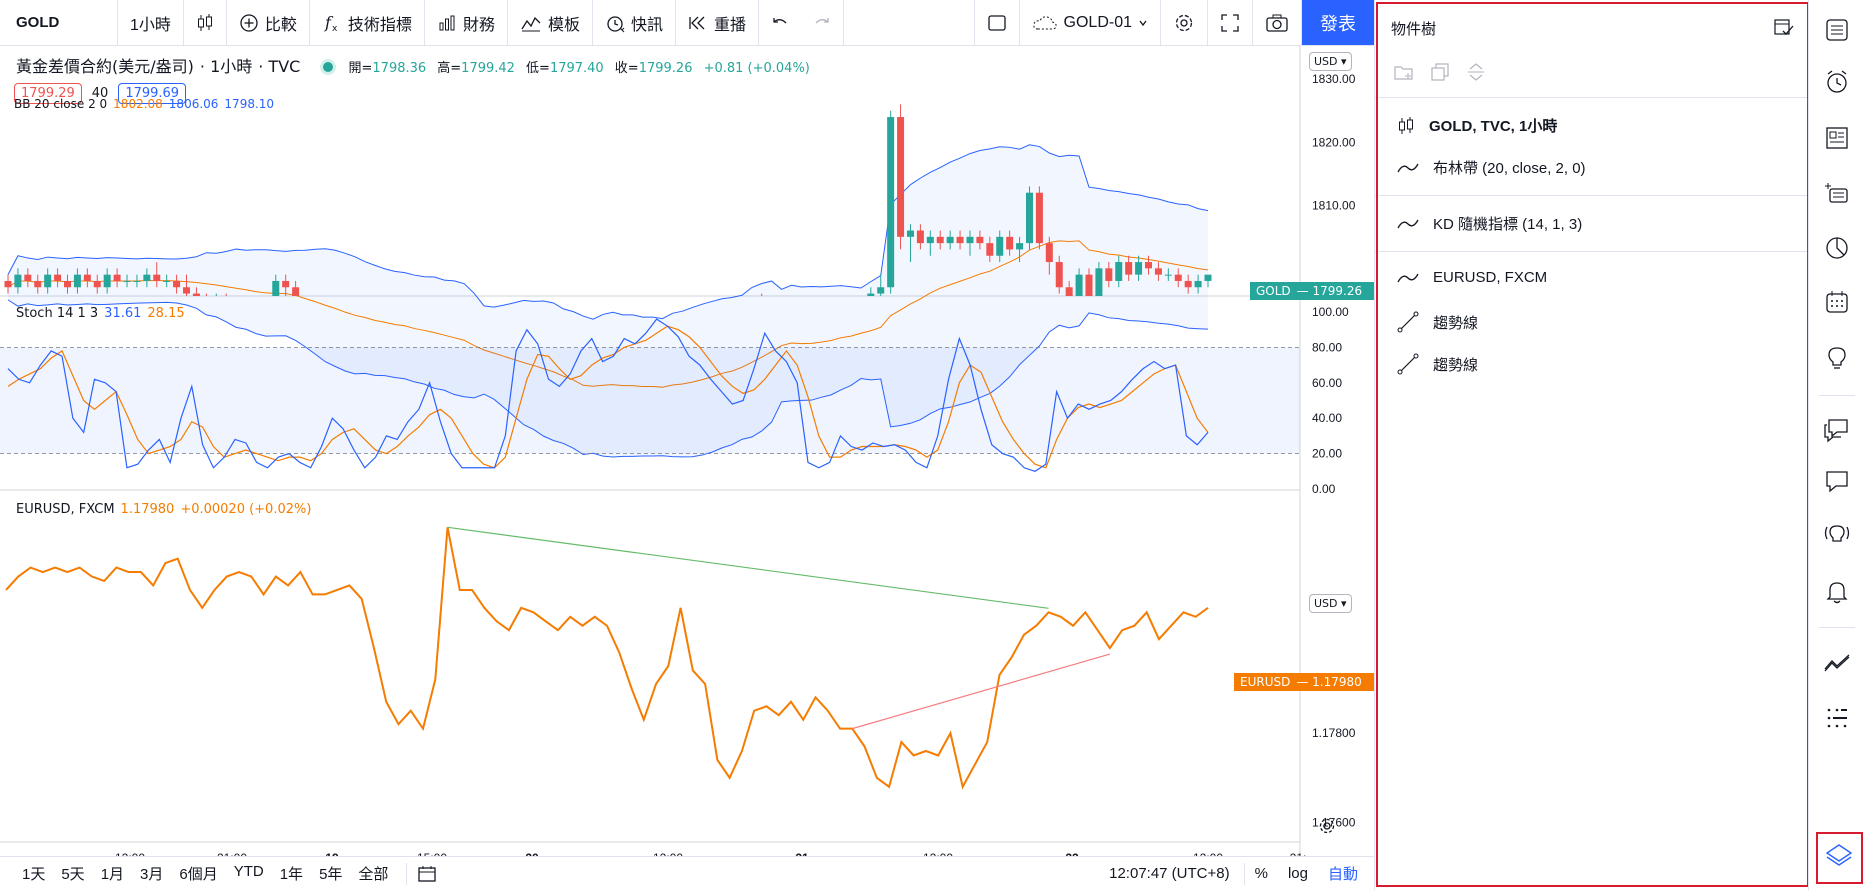 The width and height of the screenshot is (1864, 890). Describe the element at coordinates (1330, 312) in the screenshot. I see `stoch-tick-label: 100.00` at that location.